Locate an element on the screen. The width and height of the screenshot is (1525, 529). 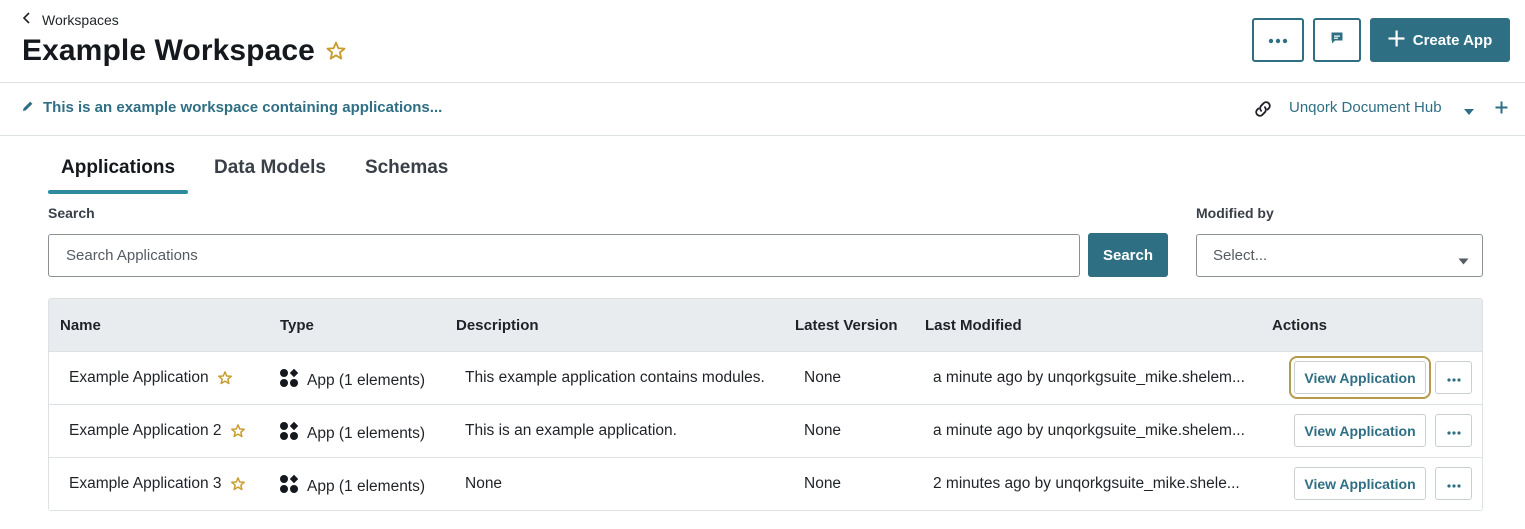
app-name: Example Application 3 is located at coordinates (145, 484).